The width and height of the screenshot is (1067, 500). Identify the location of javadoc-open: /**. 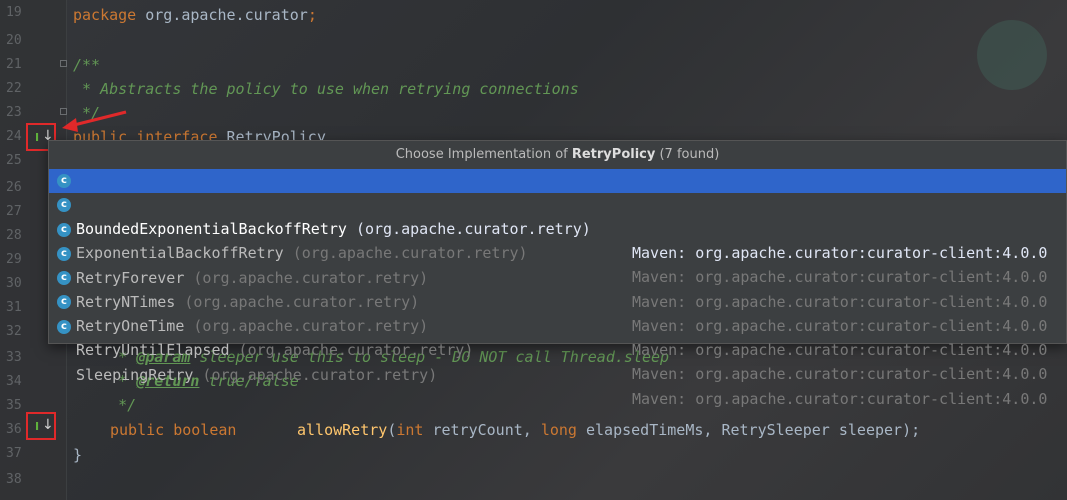
(87, 65).